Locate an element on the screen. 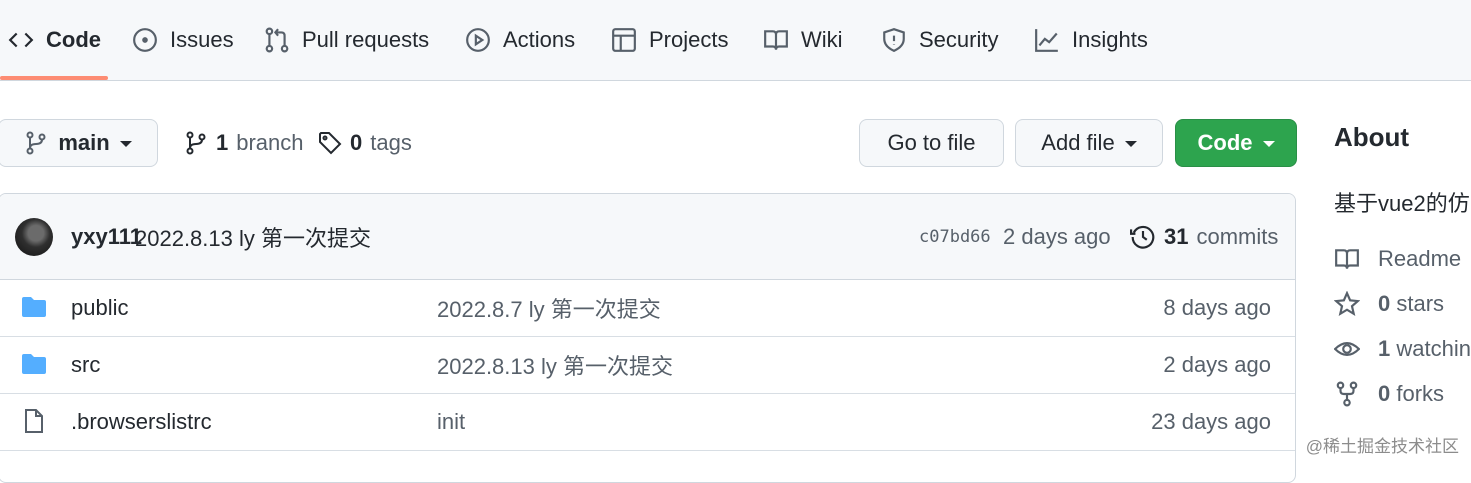 This screenshot has width=1471, height=483. branch-count: 1 is located at coordinates (222, 142).